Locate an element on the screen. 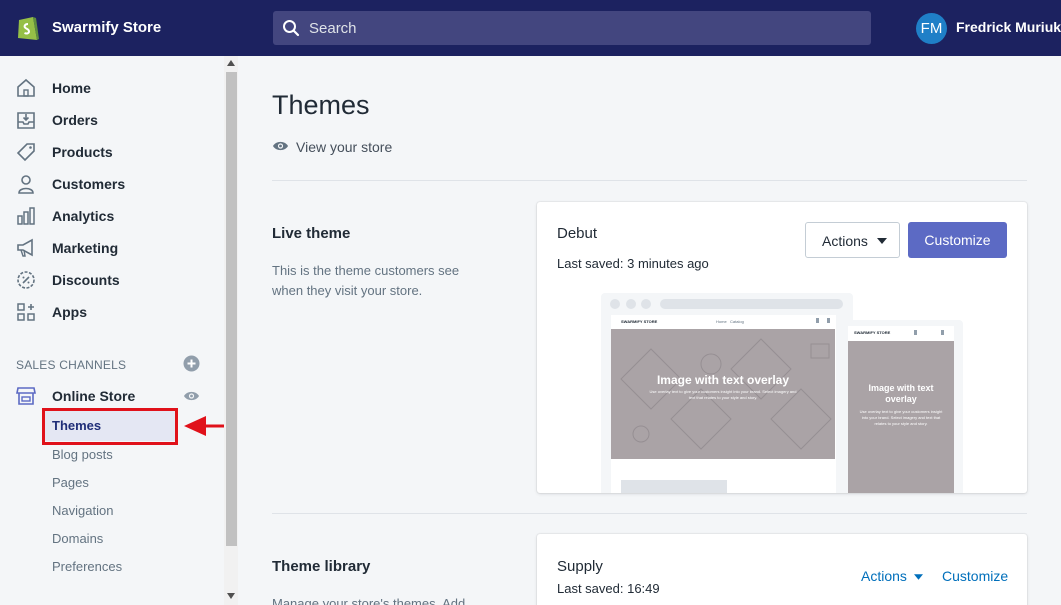 The width and height of the screenshot is (1061, 605). apps-icon is located at coordinates (26, 312).